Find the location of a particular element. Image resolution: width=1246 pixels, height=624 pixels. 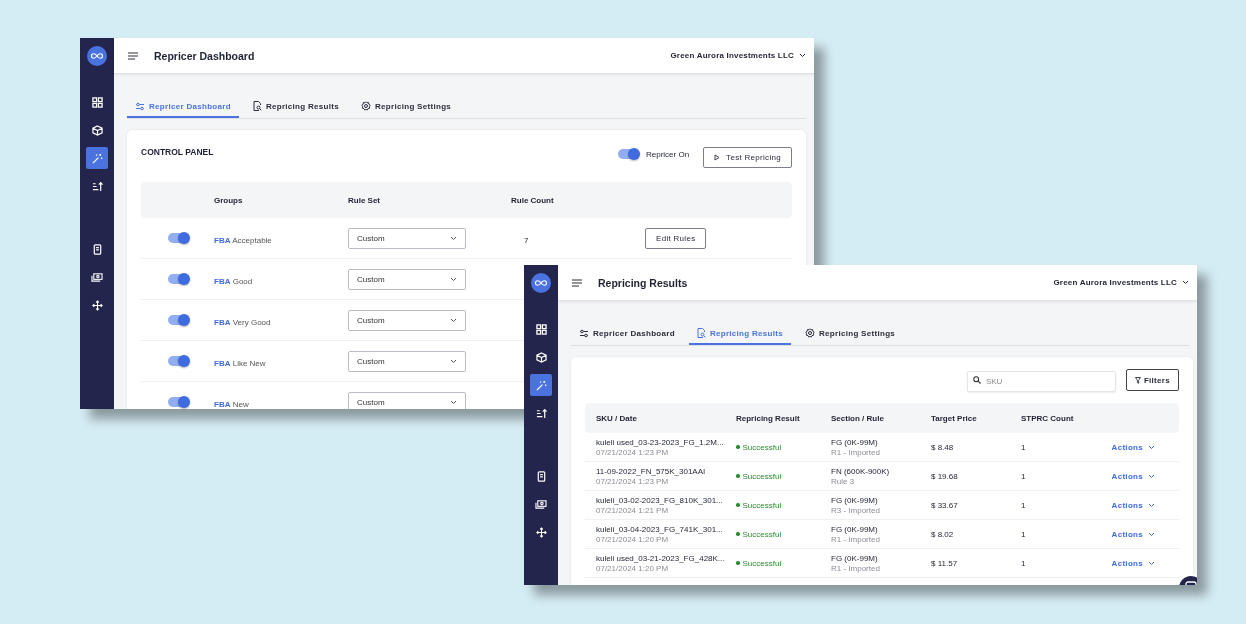

group-name: FBA Very Good is located at coordinates (242, 322).